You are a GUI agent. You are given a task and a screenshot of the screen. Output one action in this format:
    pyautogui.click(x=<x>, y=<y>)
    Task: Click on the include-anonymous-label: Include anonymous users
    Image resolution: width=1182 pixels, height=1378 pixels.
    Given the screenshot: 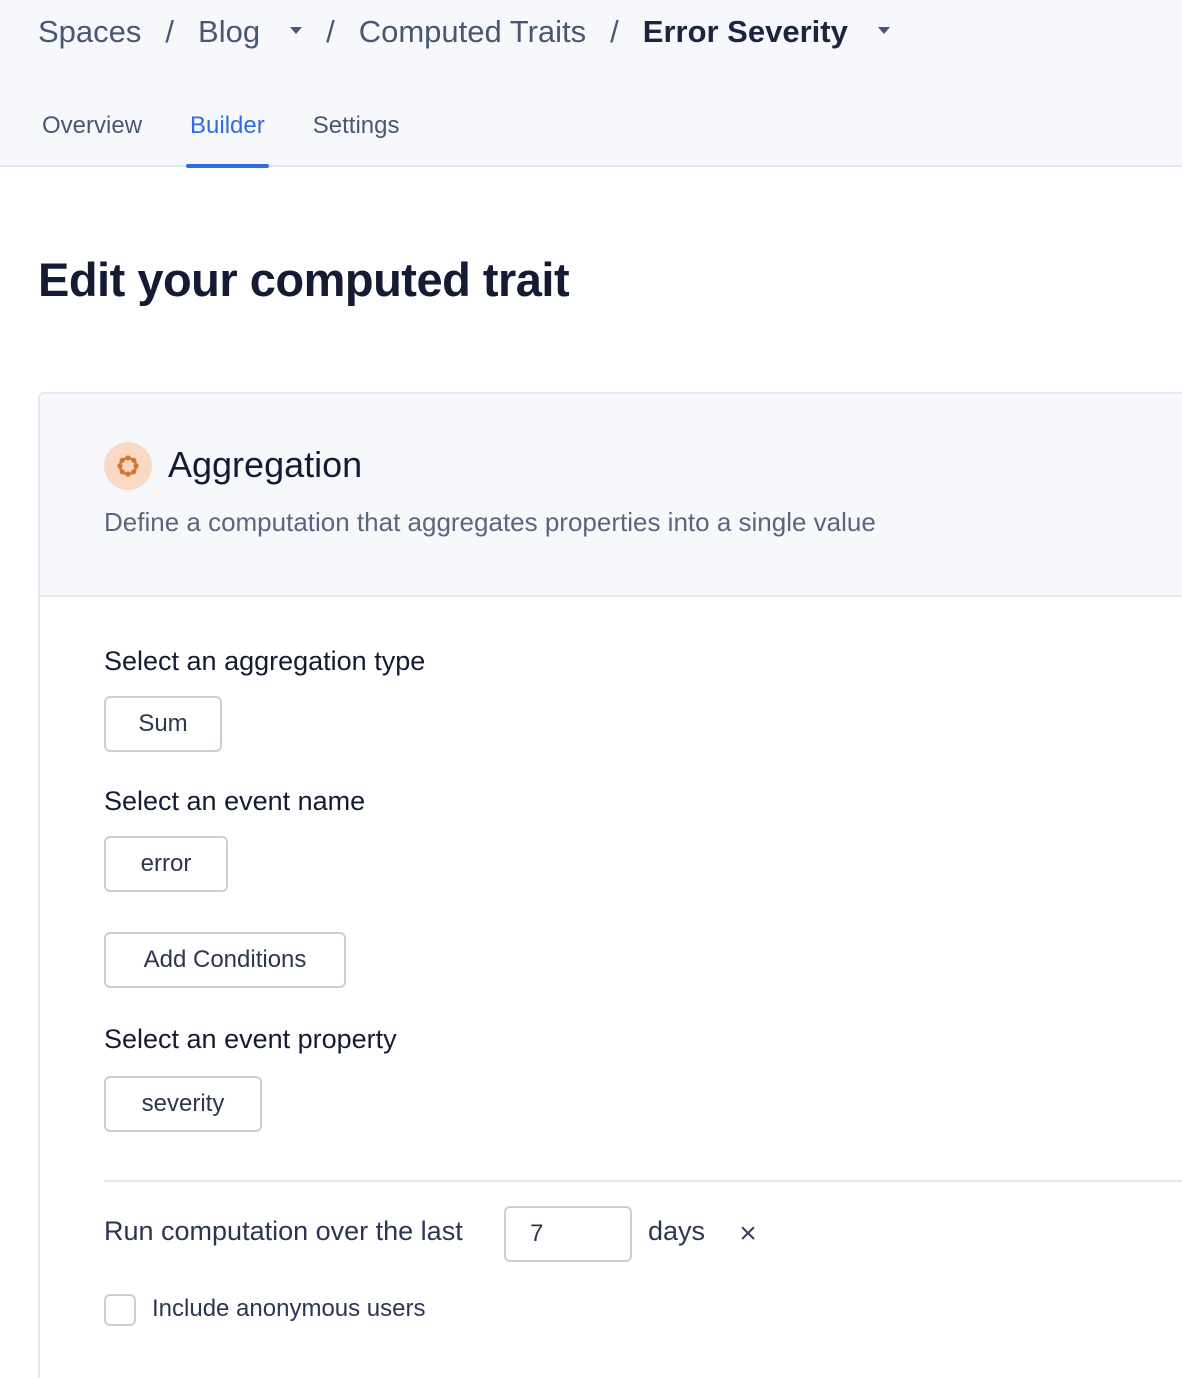 What is the action you would take?
    pyautogui.click(x=289, y=1309)
    